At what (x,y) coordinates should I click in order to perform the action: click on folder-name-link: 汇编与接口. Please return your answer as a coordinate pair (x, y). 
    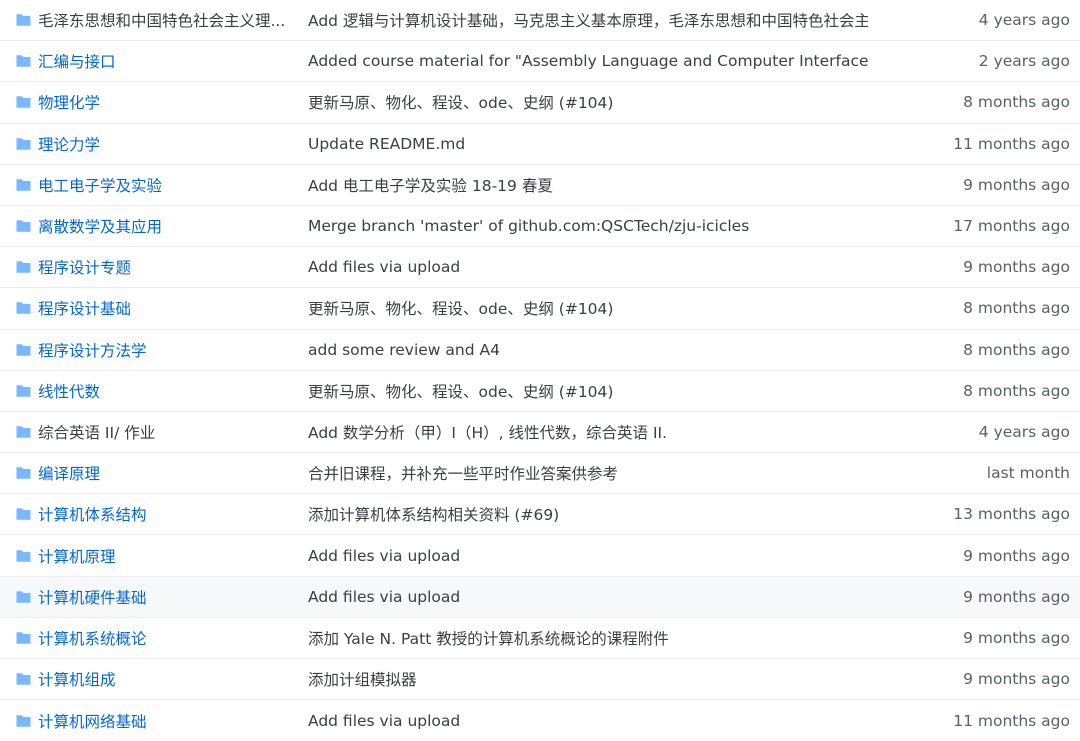
    Looking at the image, I should click on (163, 61).